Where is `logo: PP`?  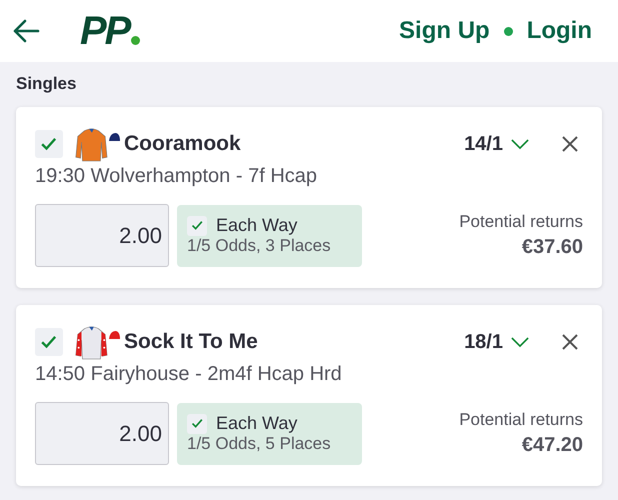
logo: PP is located at coordinates (105, 31).